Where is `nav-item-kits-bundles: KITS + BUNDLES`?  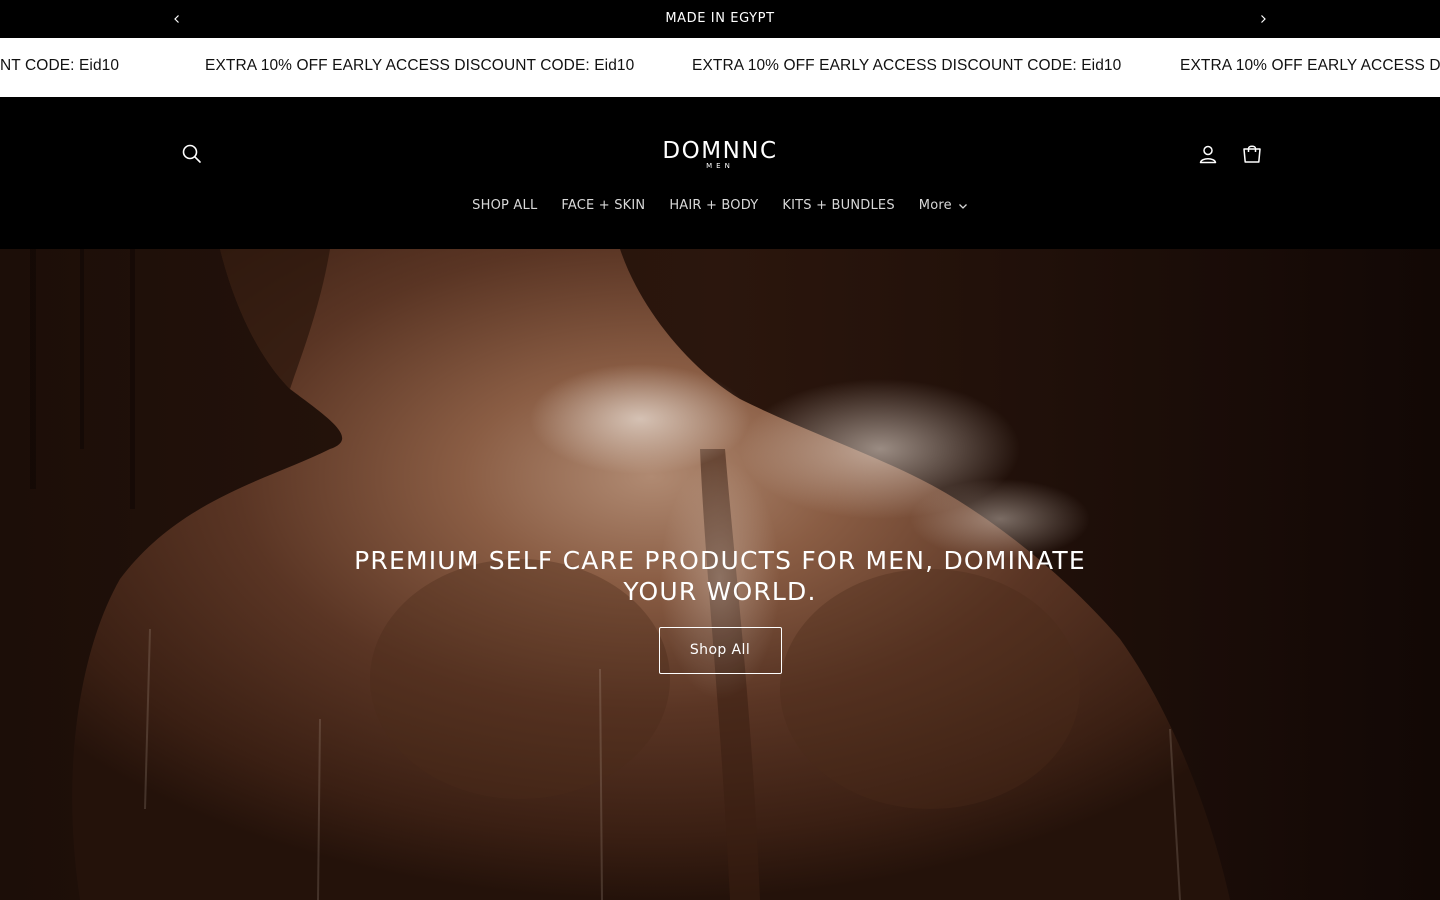
nav-item-kits-bundles: KITS + BUNDLES is located at coordinates (838, 205).